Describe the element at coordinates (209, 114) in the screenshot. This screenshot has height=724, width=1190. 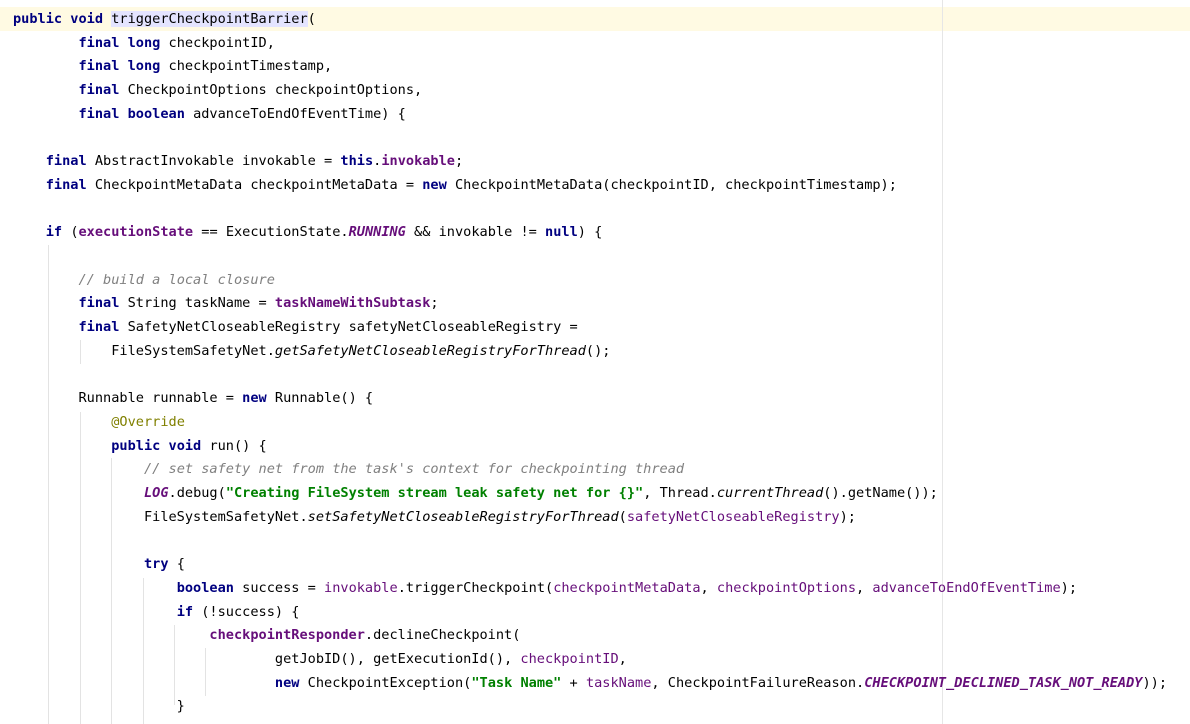
I see `code-line: final boolean advanceToEndOfEventTime) {` at that location.